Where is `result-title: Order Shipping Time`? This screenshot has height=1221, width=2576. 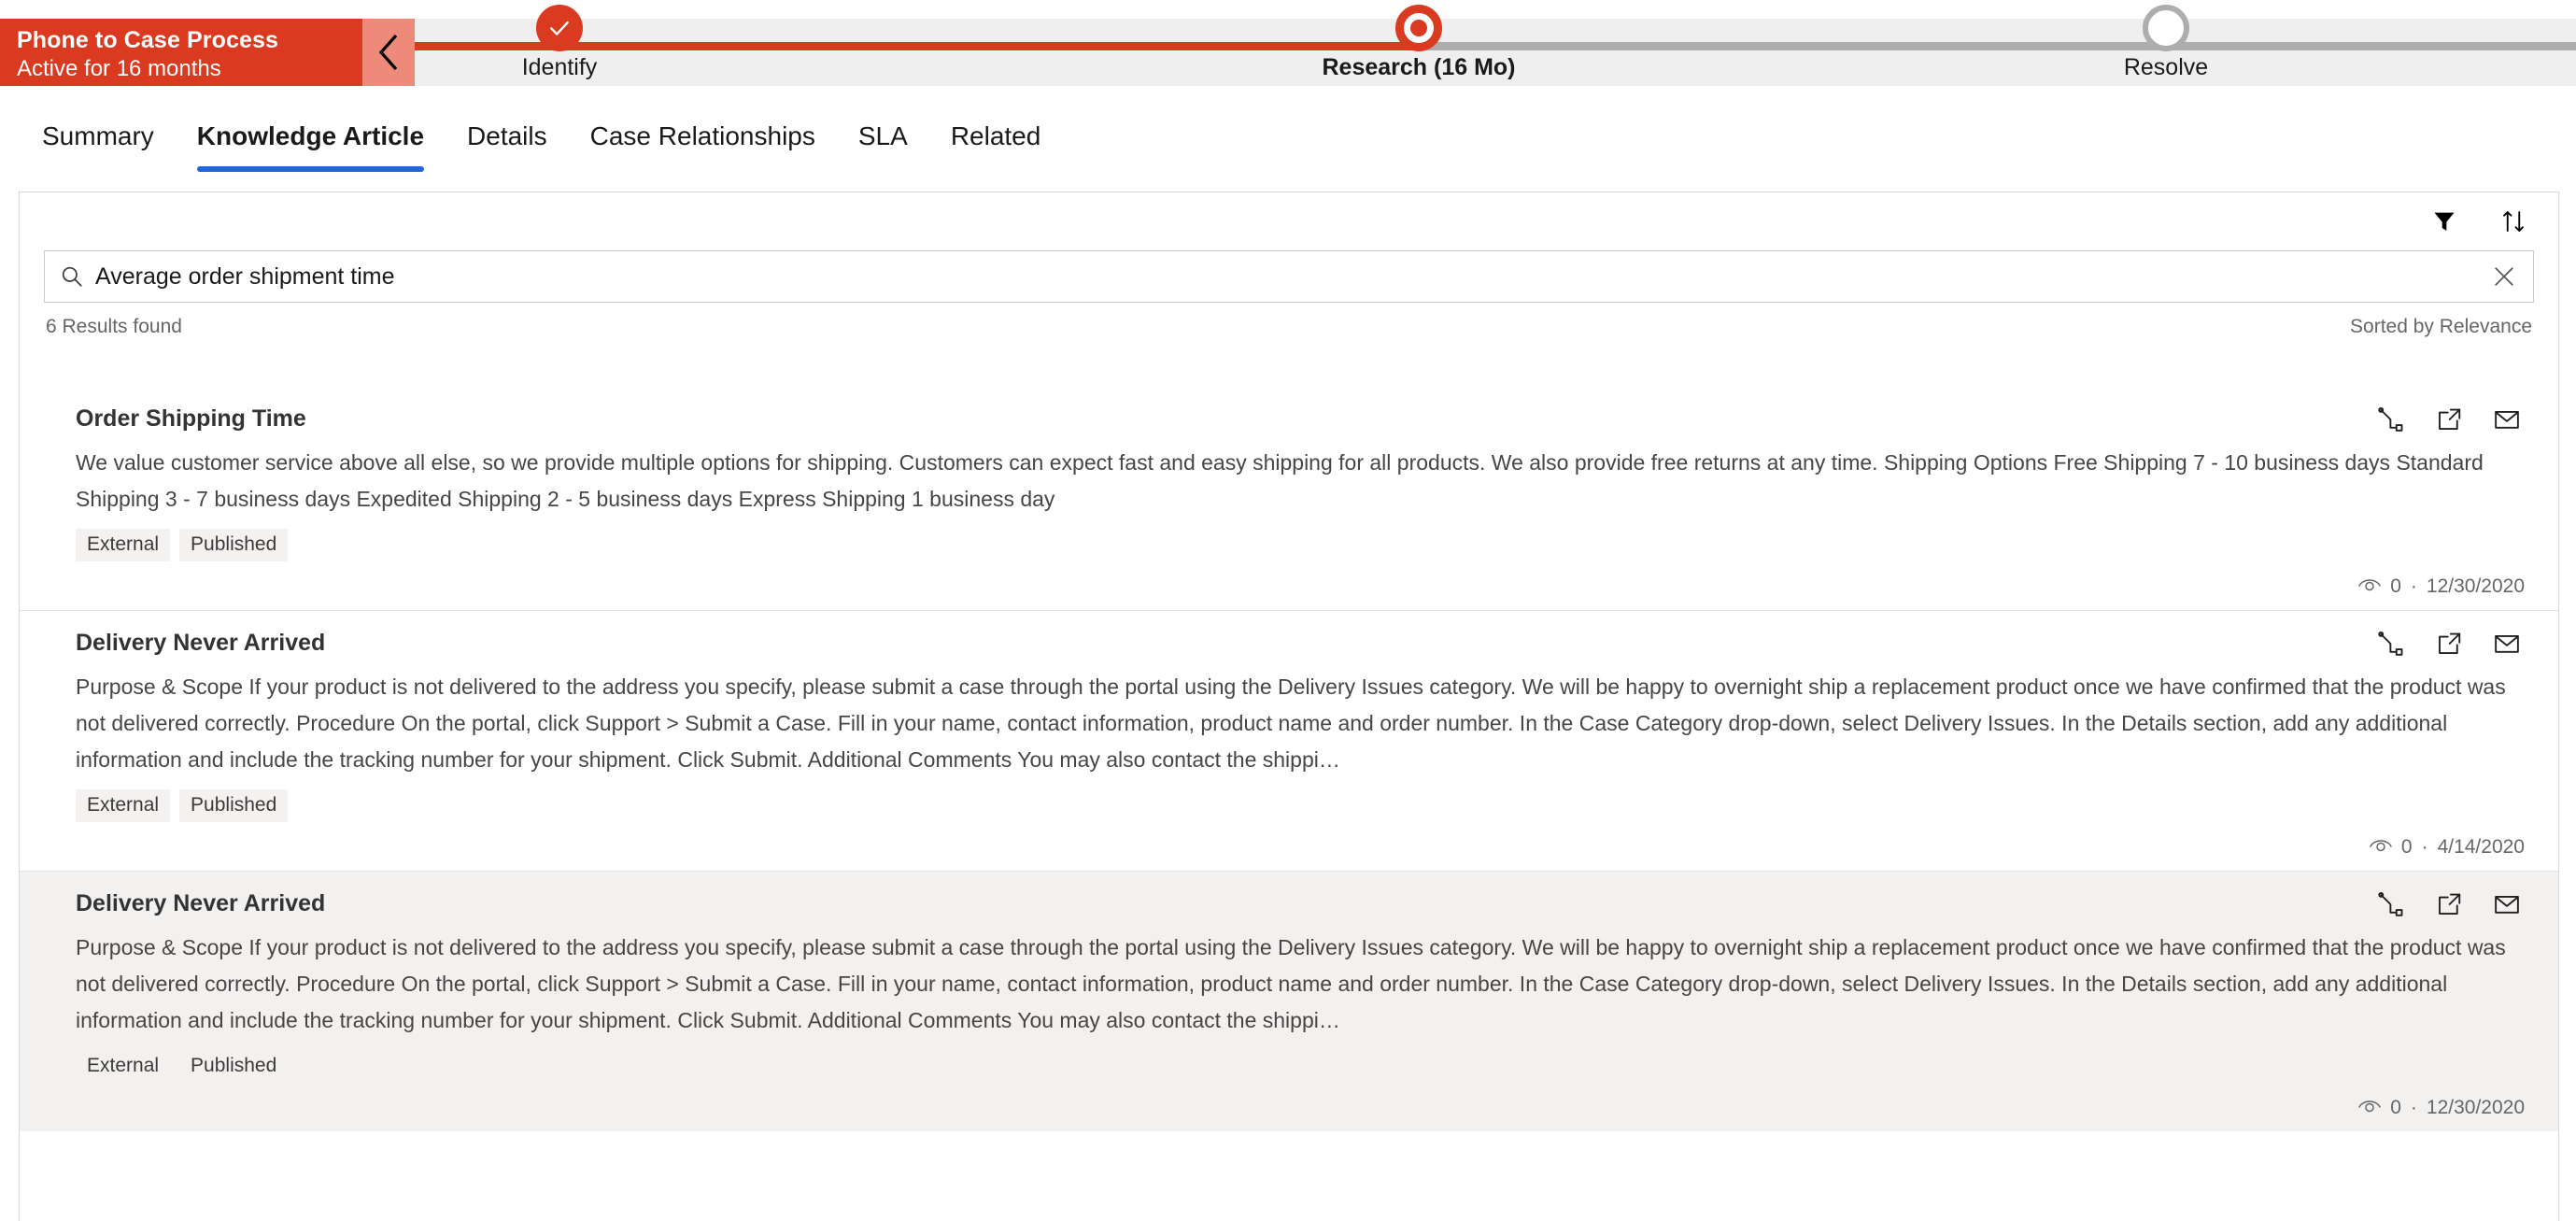 result-title: Order Shipping Time is located at coordinates (191, 418).